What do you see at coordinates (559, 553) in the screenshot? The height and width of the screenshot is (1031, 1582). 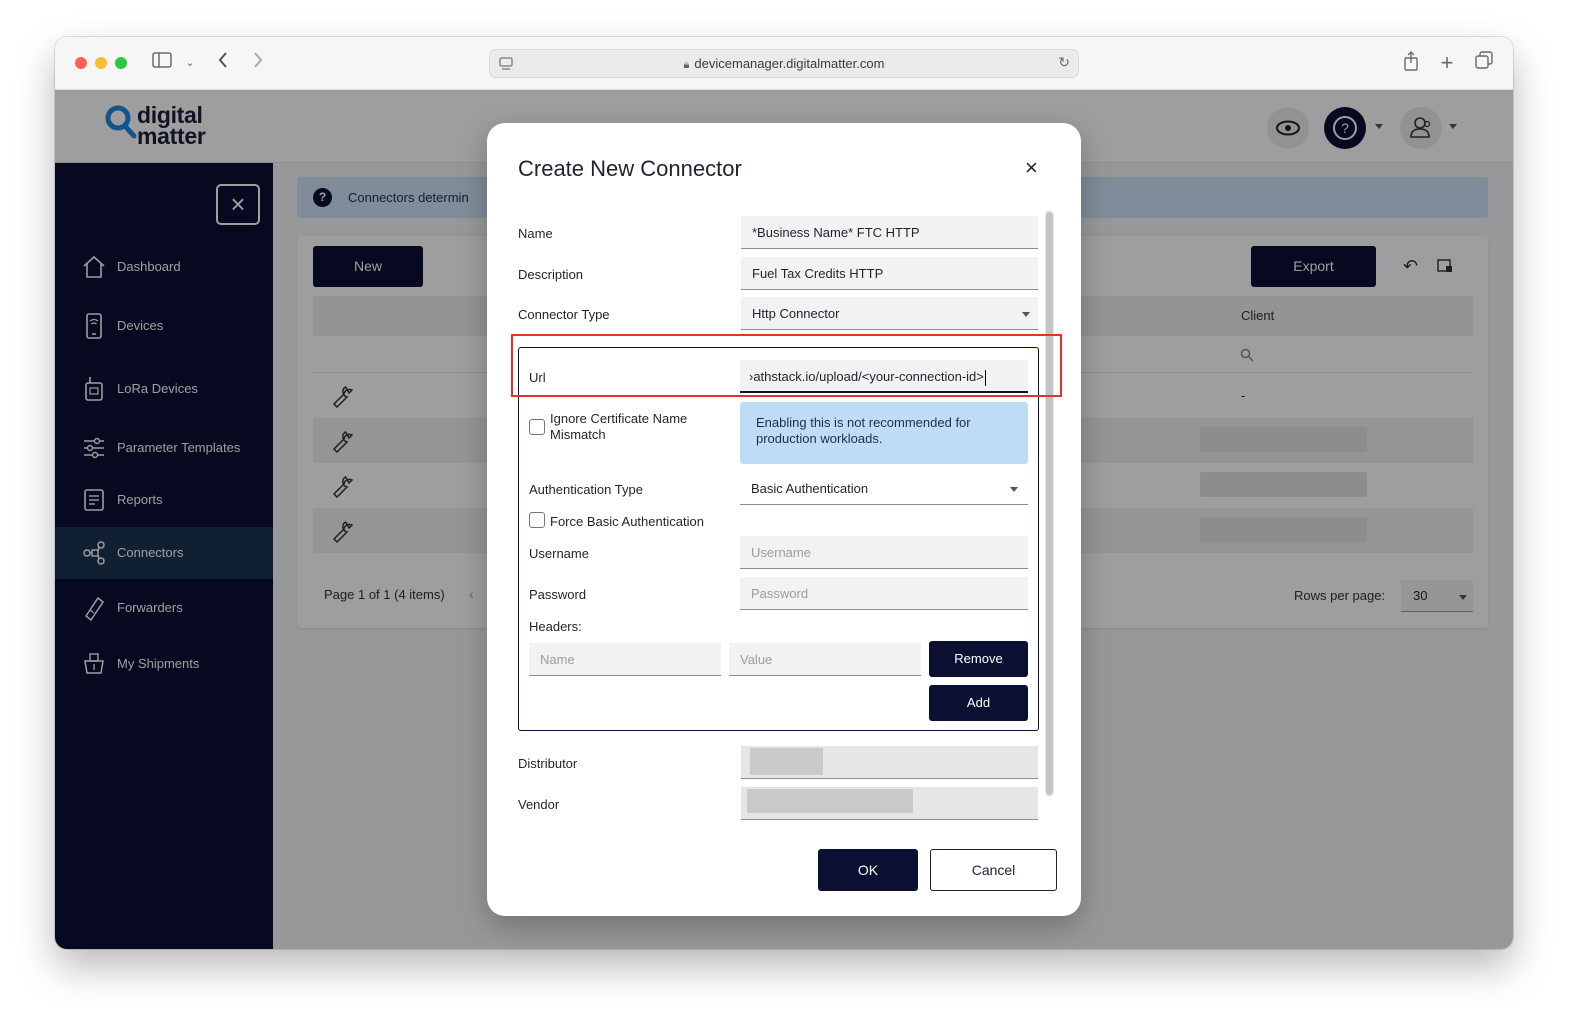 I see `username-label: Username` at bounding box center [559, 553].